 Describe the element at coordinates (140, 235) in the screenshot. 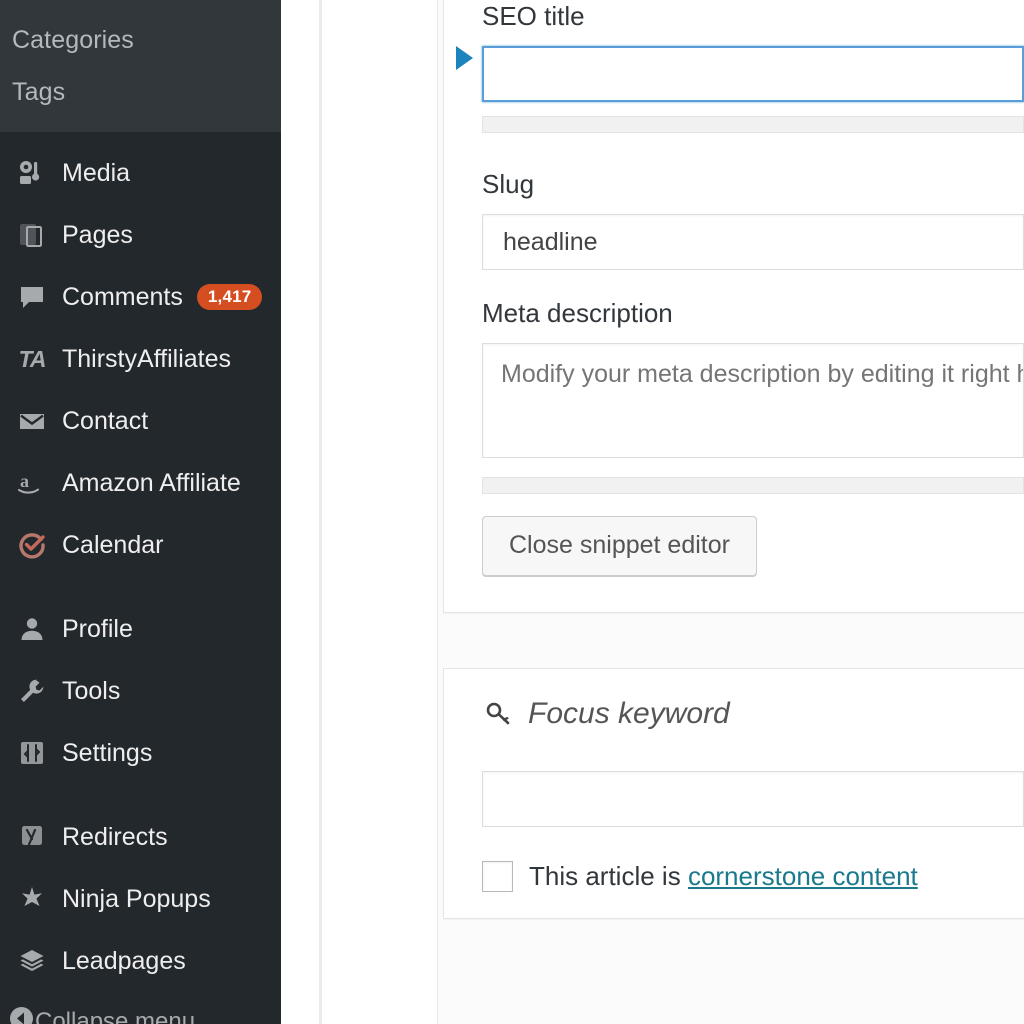

I see `sidebar-item-pages: Pages` at that location.